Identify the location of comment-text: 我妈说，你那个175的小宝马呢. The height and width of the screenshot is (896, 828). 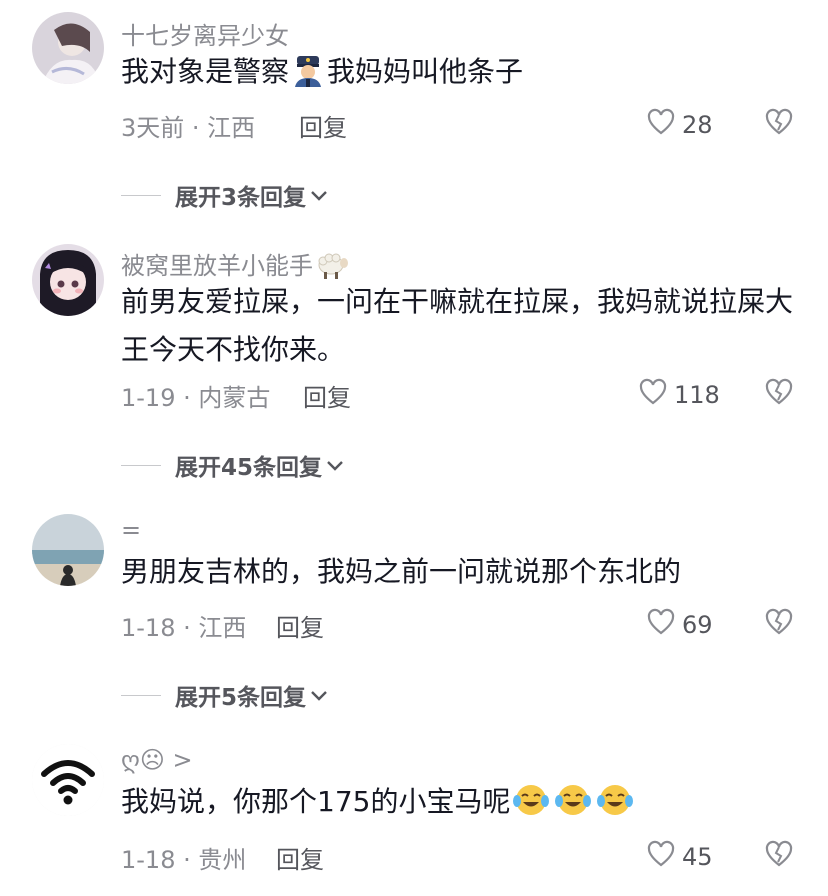
(461, 805).